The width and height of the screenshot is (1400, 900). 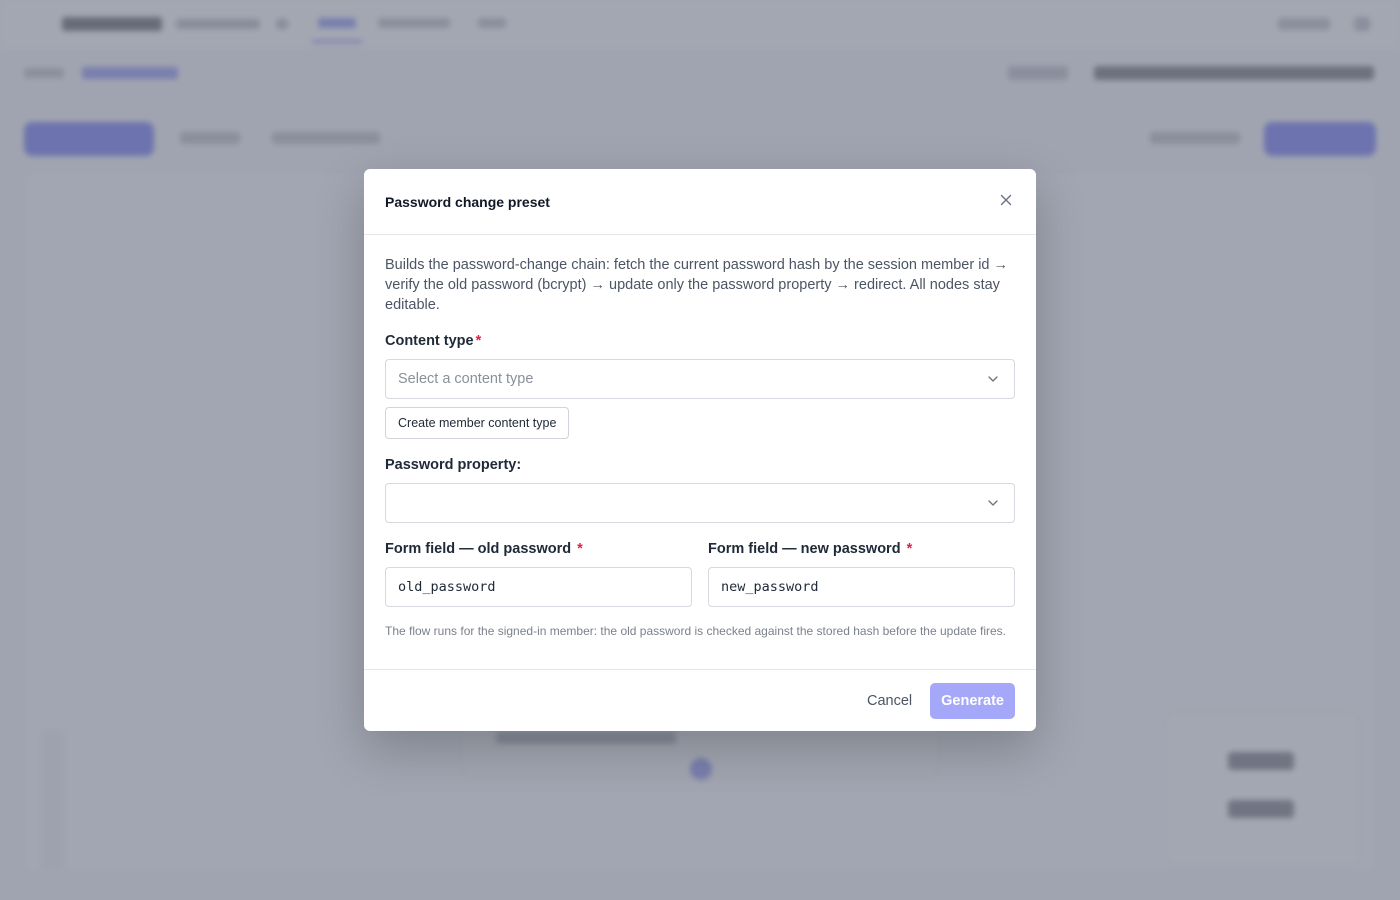 What do you see at coordinates (972, 700) in the screenshot?
I see `generate-button: Generate` at bounding box center [972, 700].